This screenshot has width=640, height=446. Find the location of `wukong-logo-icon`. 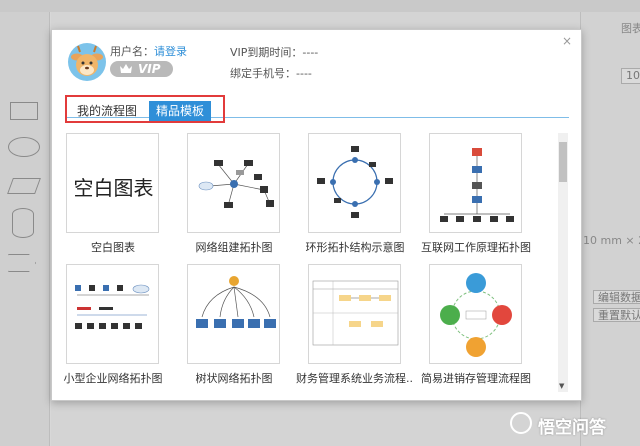

wukong-logo-icon is located at coordinates (521, 423).